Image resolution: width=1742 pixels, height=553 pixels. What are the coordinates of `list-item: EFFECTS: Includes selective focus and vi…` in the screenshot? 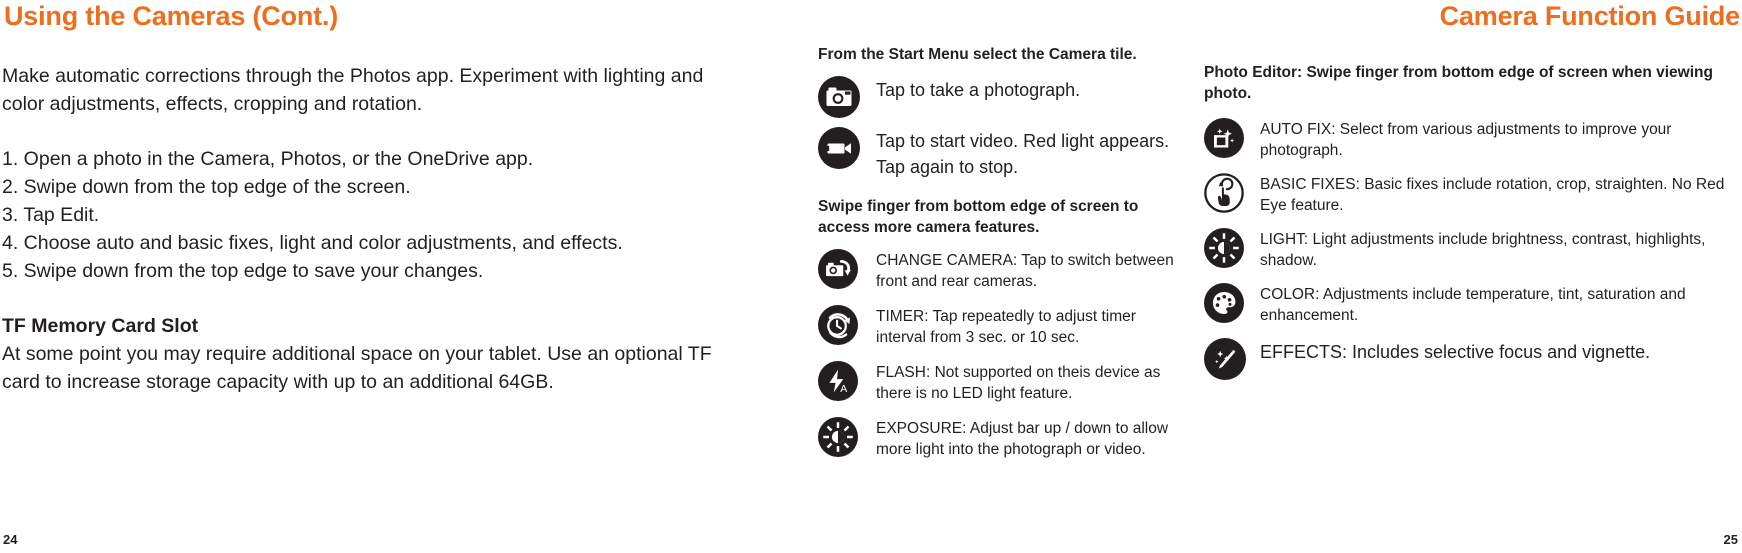 It's located at (1472, 359).